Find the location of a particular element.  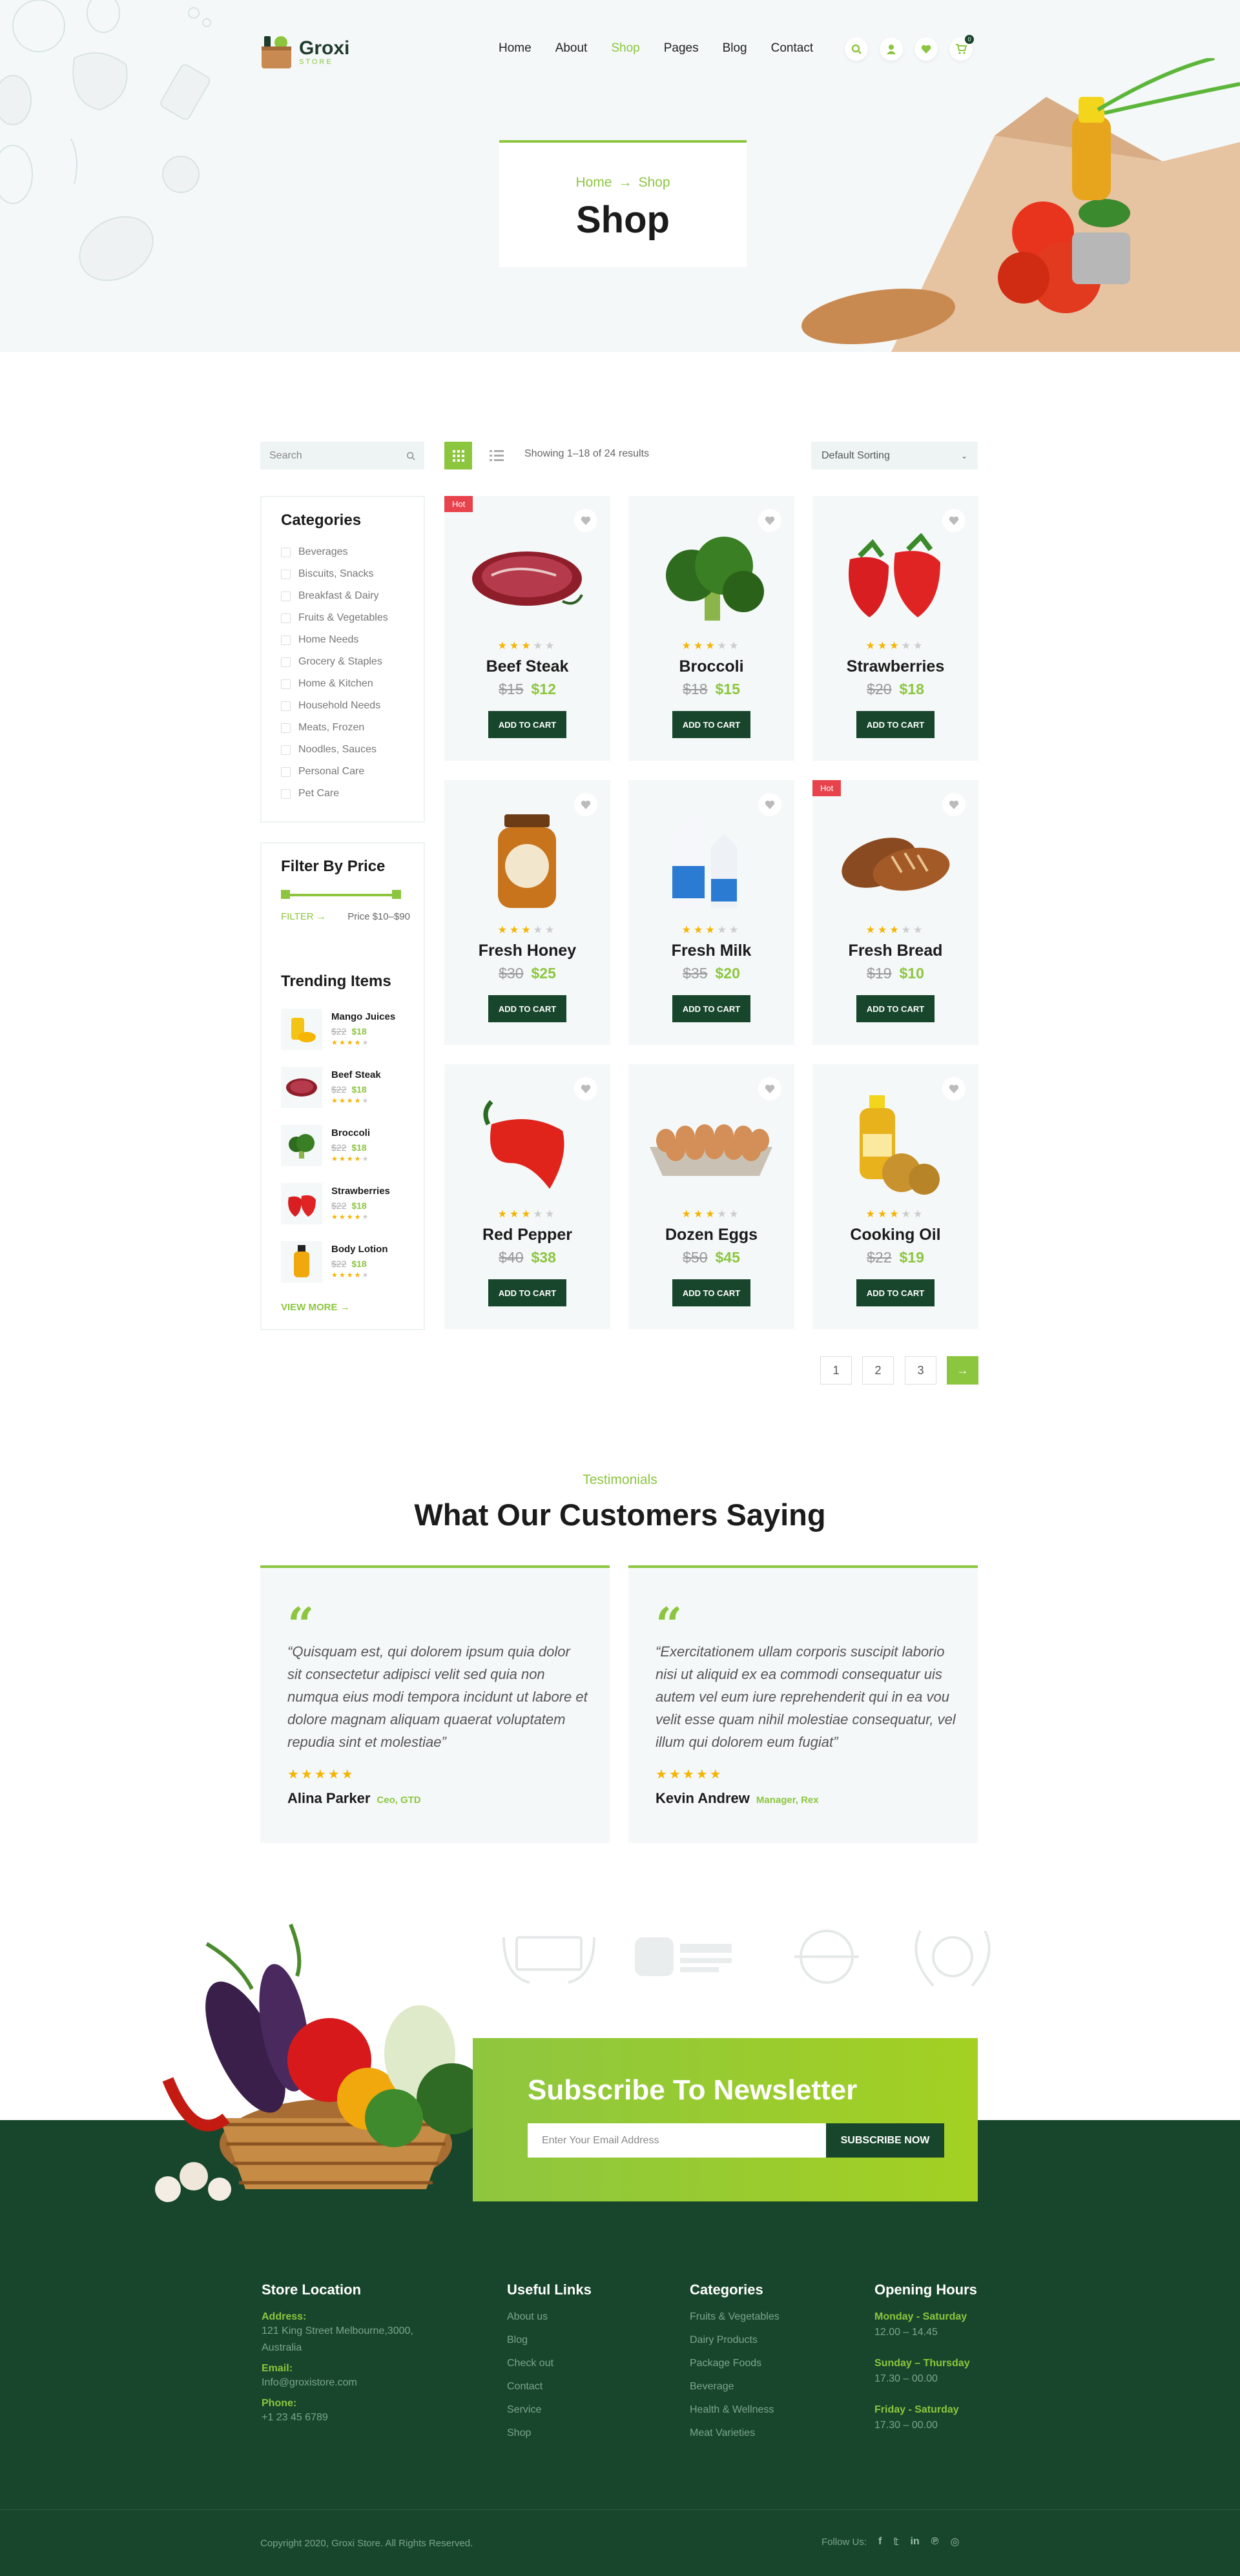

footer-category-link: Meat Varieties is located at coordinates (767, 2439).